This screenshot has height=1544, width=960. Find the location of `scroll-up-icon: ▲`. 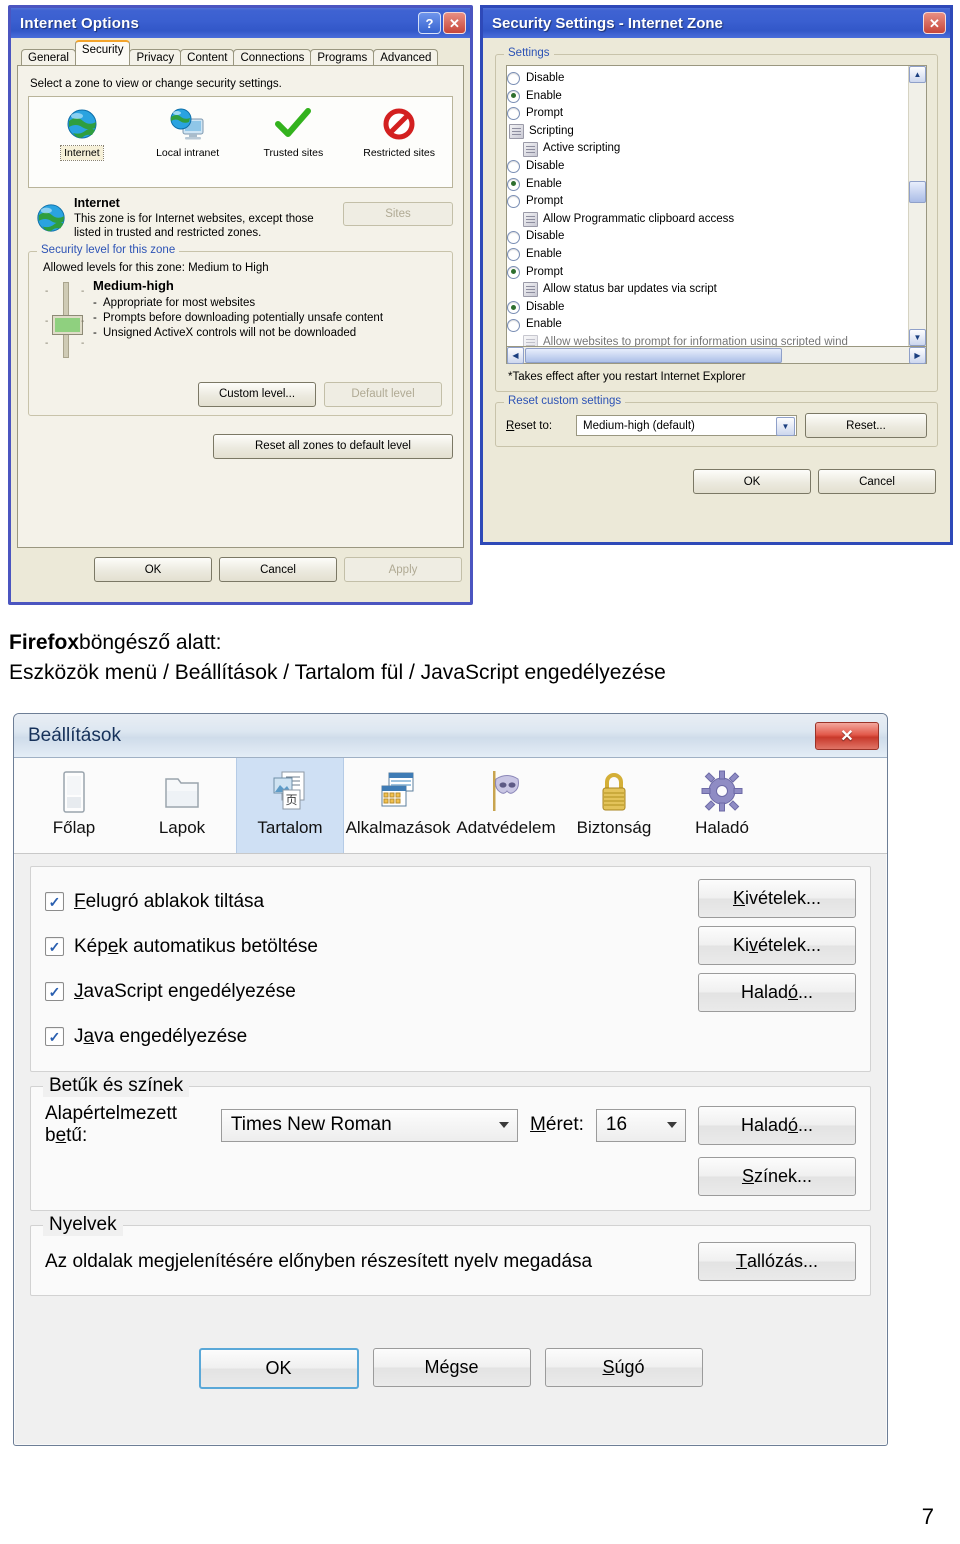

scroll-up-icon: ▲ is located at coordinates (917, 74).